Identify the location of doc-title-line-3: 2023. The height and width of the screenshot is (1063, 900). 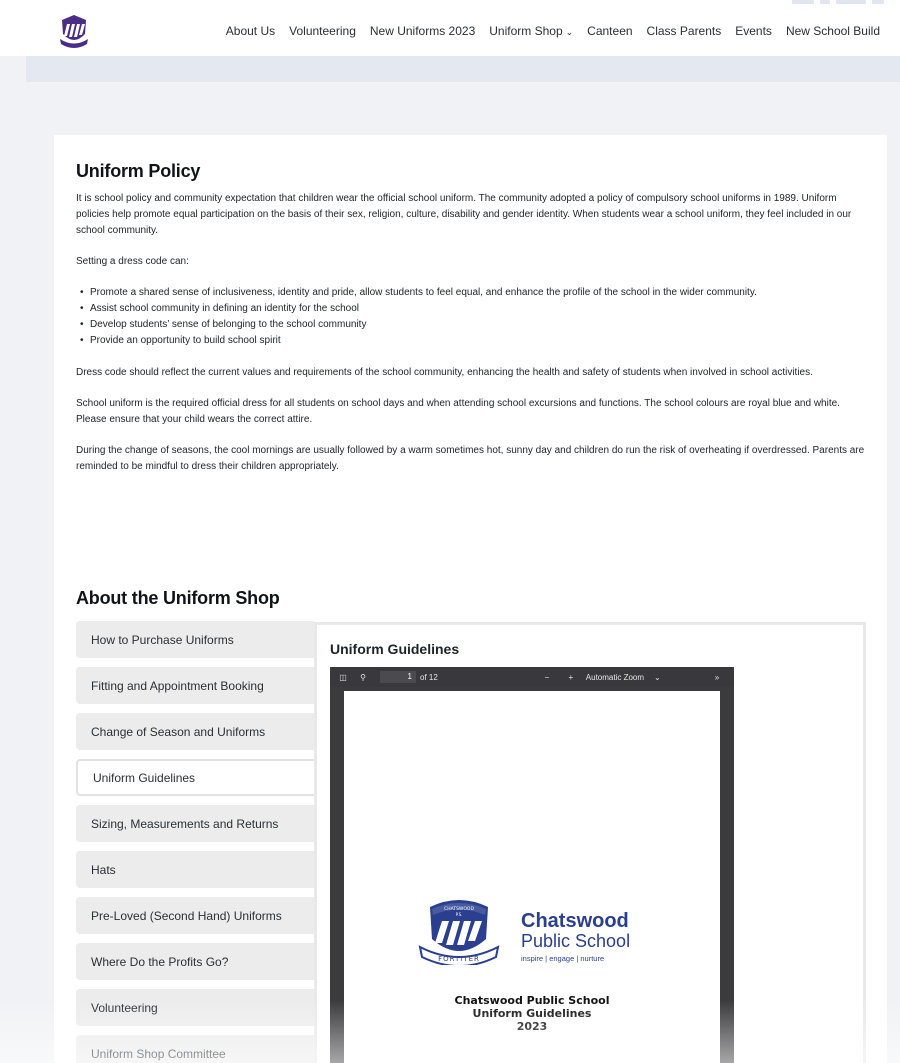
(532, 1026).